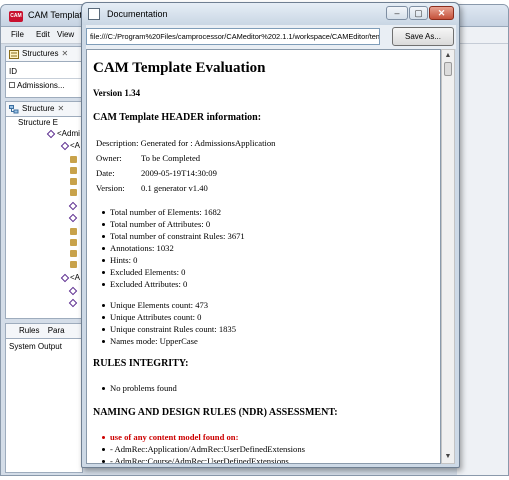 This screenshot has height=480, width=509. Describe the element at coordinates (169, 329) in the screenshot. I see `list-item: Unique constraint Rules count: 1835` at that location.